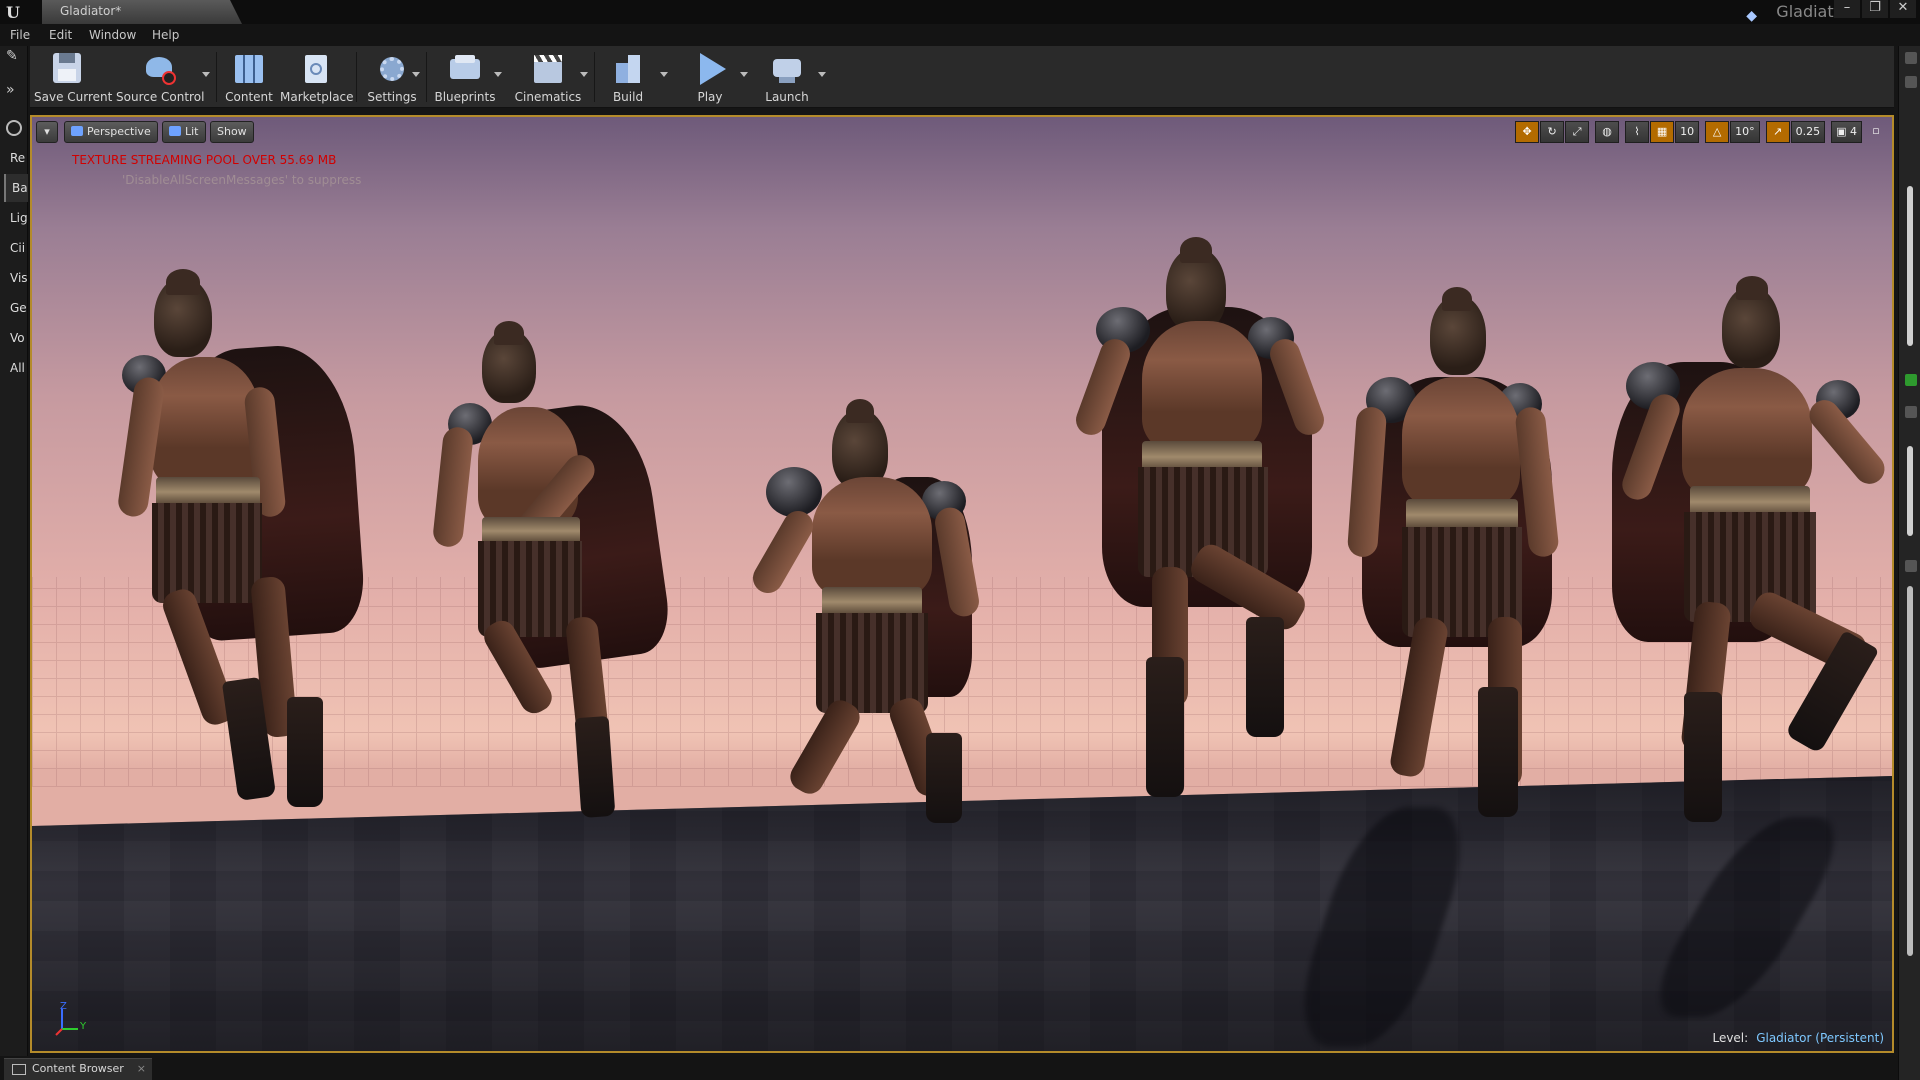 Image resolution: width=1920 pixels, height=1080 pixels. I want to click on settings-button: Settings, so click(392, 77).